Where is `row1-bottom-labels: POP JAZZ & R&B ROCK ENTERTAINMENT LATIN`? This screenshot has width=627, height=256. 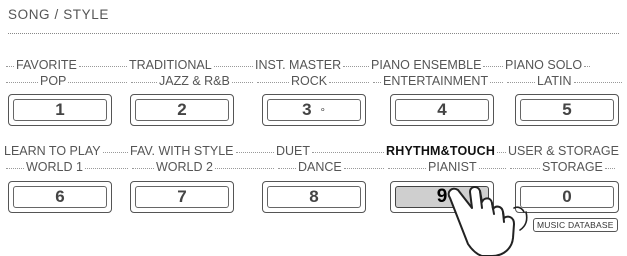 row1-bottom-labels: POP JAZZ & R&B ROCK ENTERTAINMENT LATIN is located at coordinates (314, 81).